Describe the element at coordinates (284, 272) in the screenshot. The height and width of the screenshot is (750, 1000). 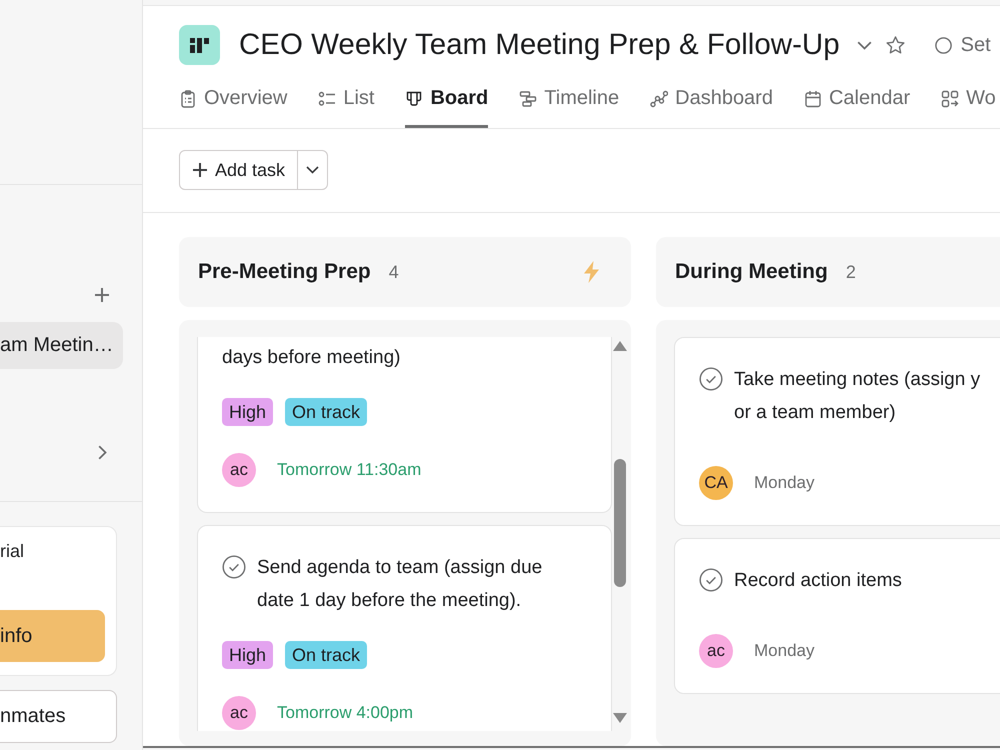
I see `column-title: Pre-Meeting Prep` at that location.